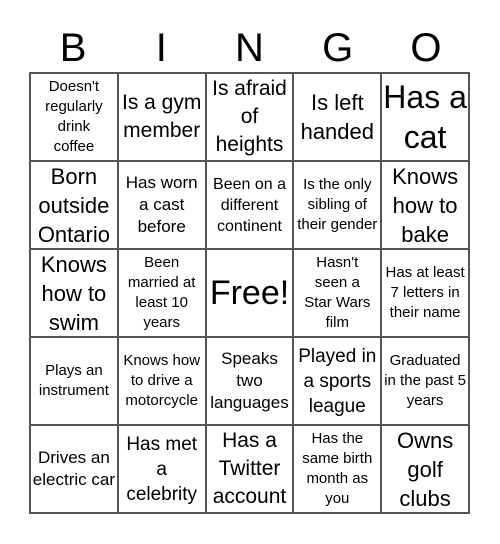 The image size is (500, 544). I want to click on bingo-cell: Hasn't seen a Star Wars film, so click(337, 293).